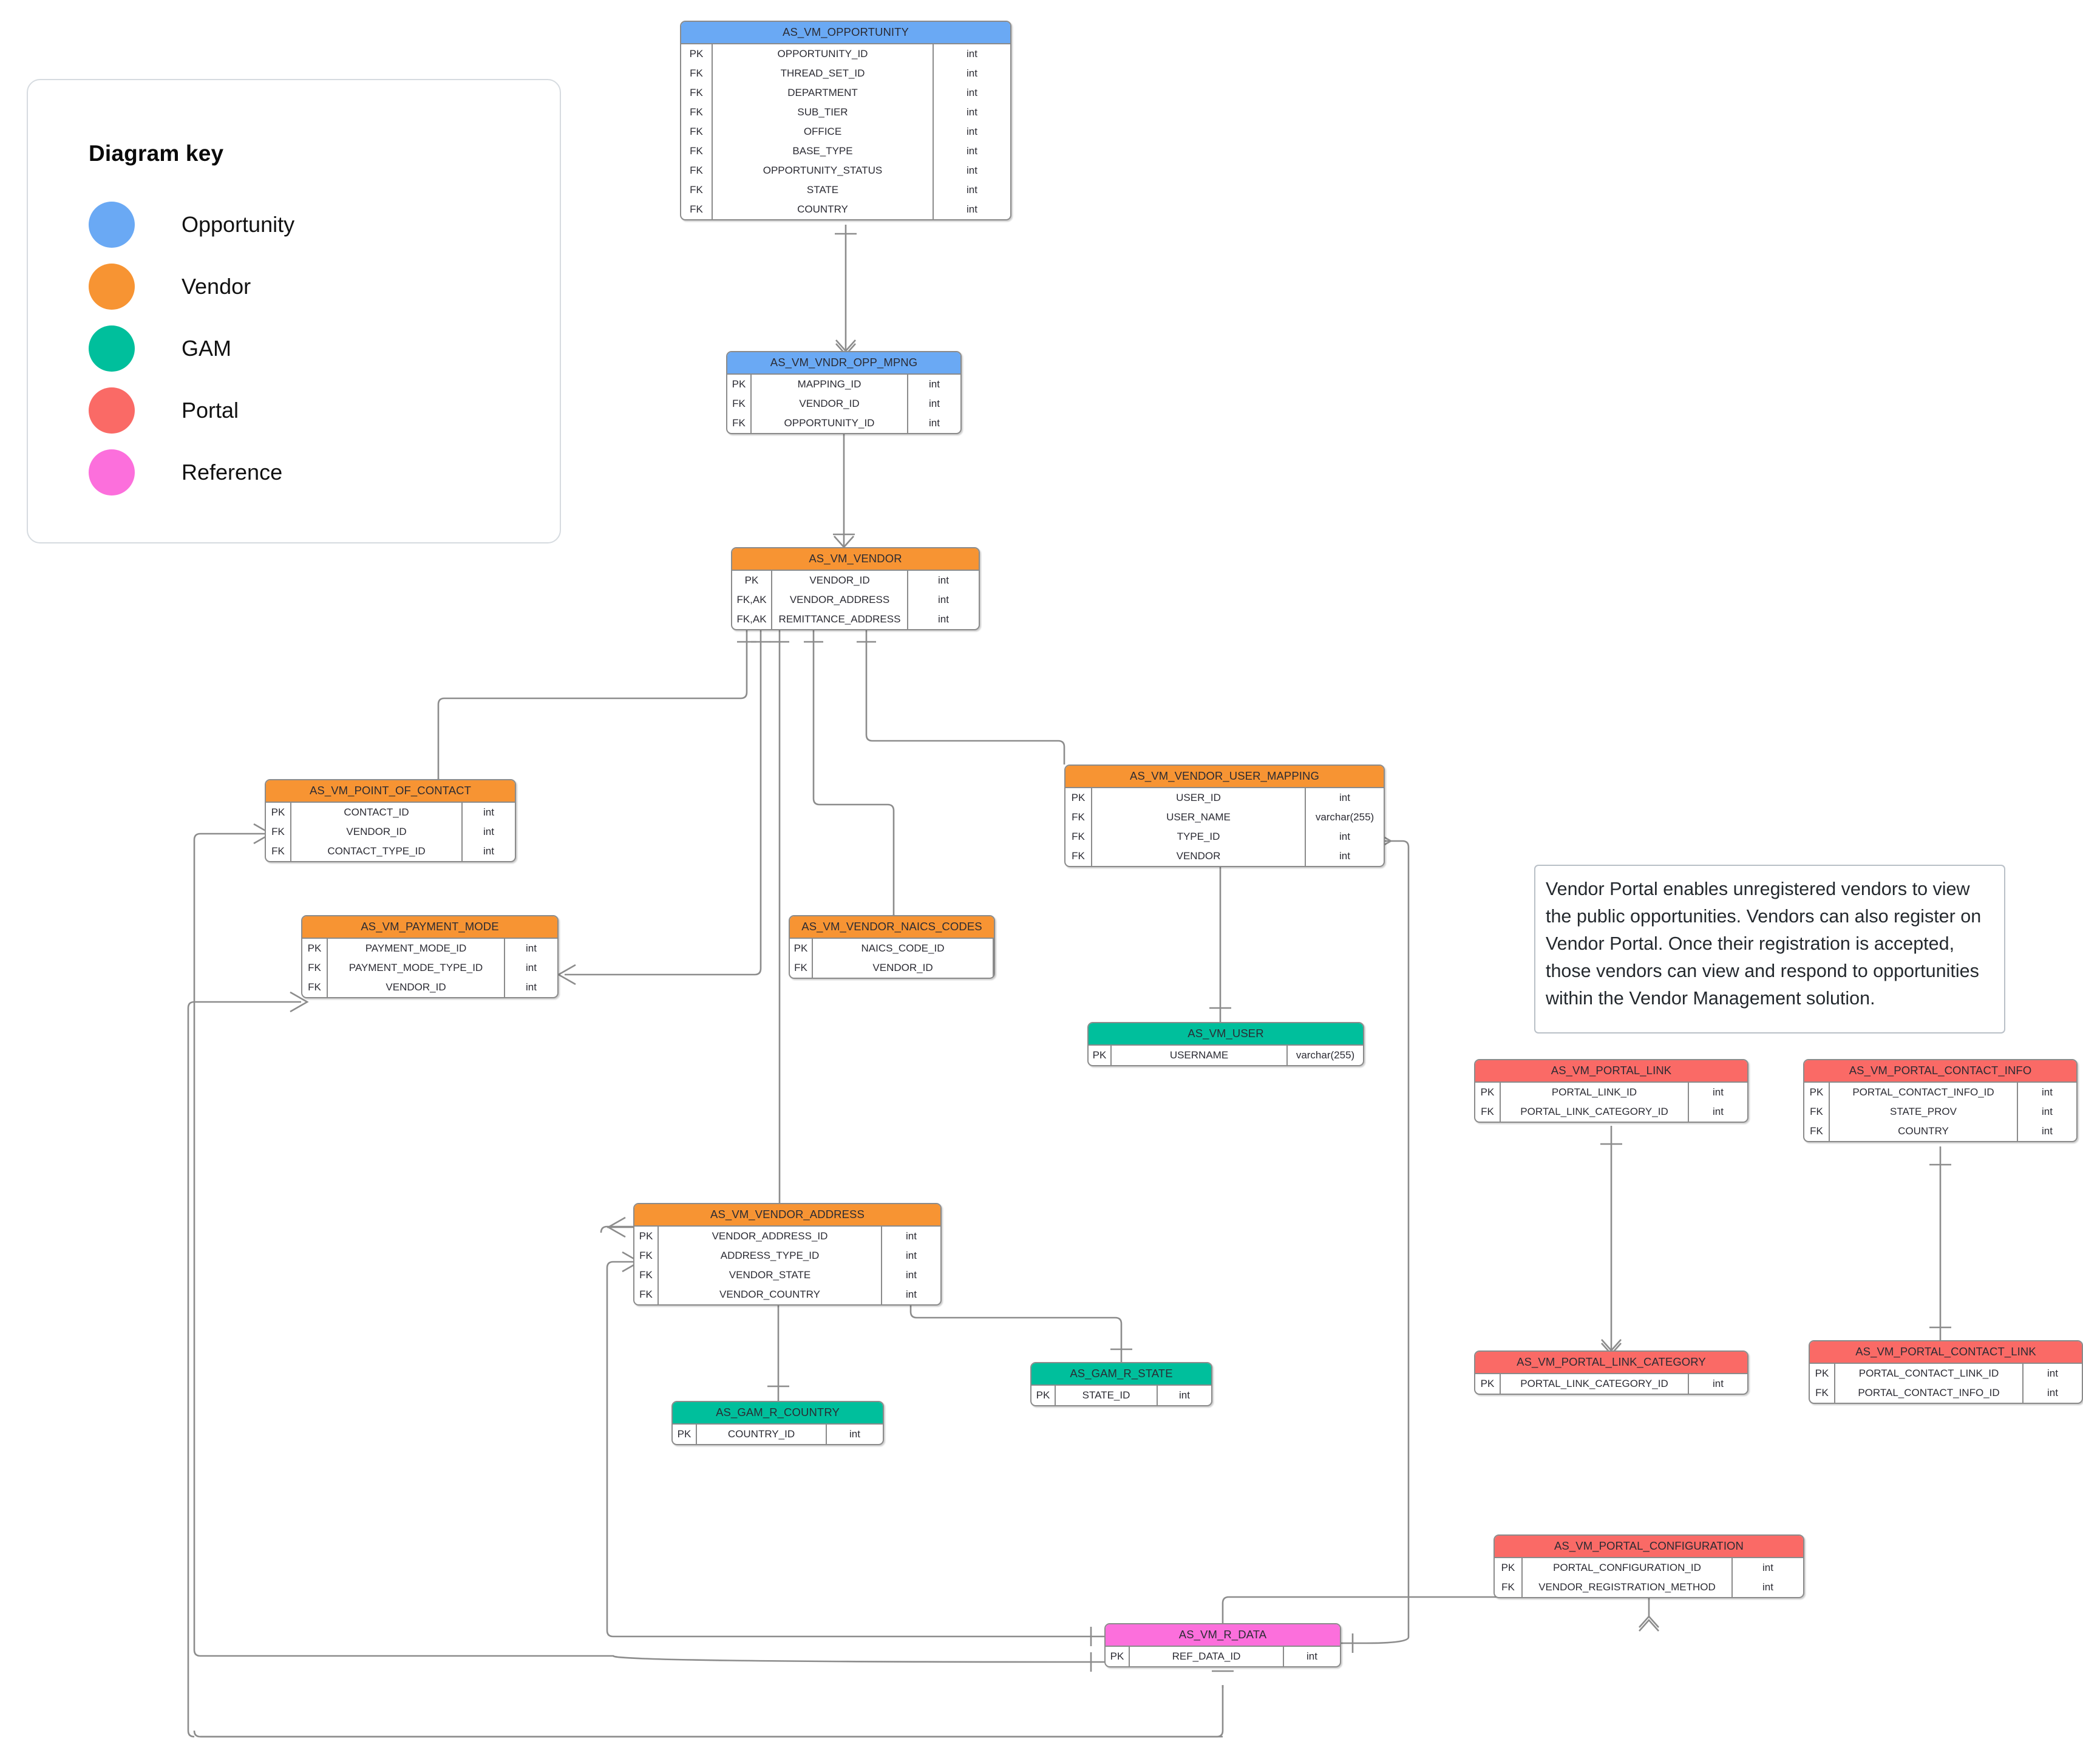  Describe the element at coordinates (892, 968) in the screenshot. I see `attribute-row: FK VENDOR_ID` at that location.